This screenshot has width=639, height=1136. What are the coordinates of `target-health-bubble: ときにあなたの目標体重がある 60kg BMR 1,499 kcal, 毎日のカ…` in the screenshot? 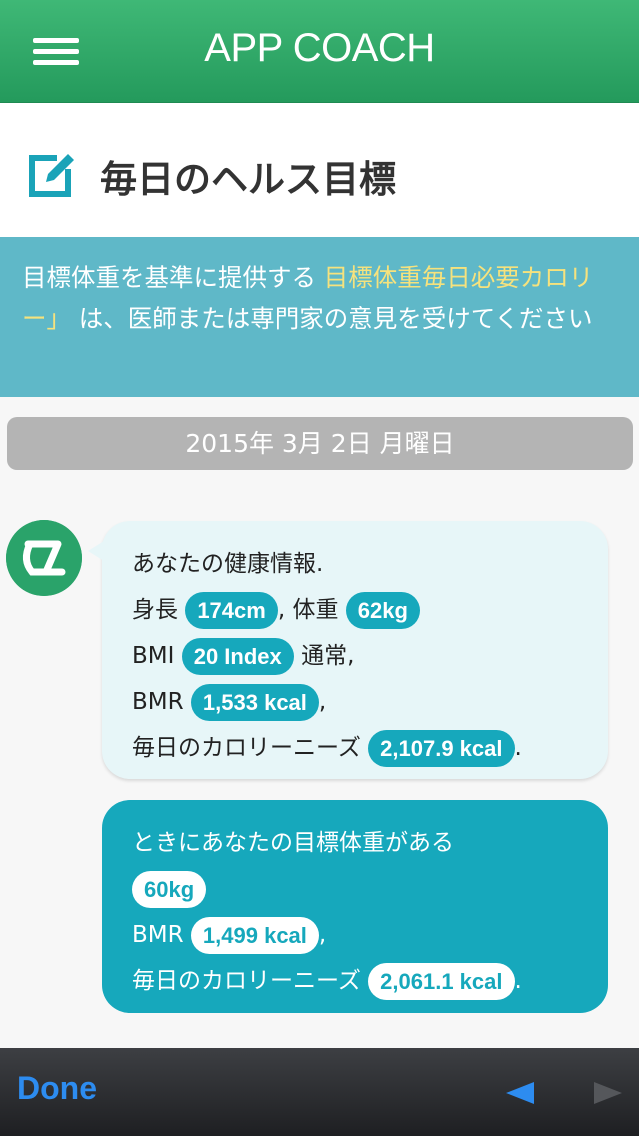 It's located at (355, 906).